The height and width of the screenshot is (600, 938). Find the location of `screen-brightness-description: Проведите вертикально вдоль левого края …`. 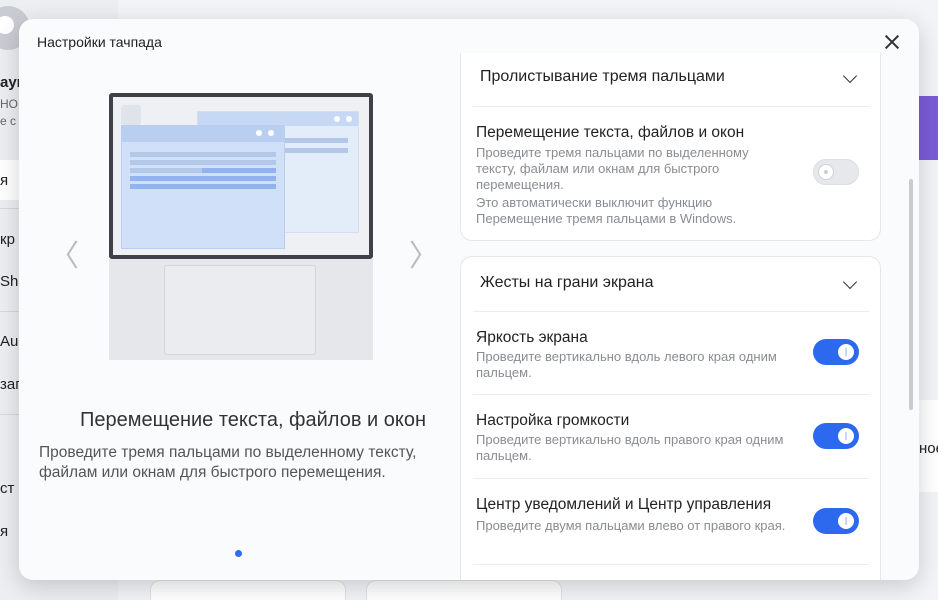

screen-brightness-description: Проведите вертикально вдоль левого края … is located at coordinates (626, 364).